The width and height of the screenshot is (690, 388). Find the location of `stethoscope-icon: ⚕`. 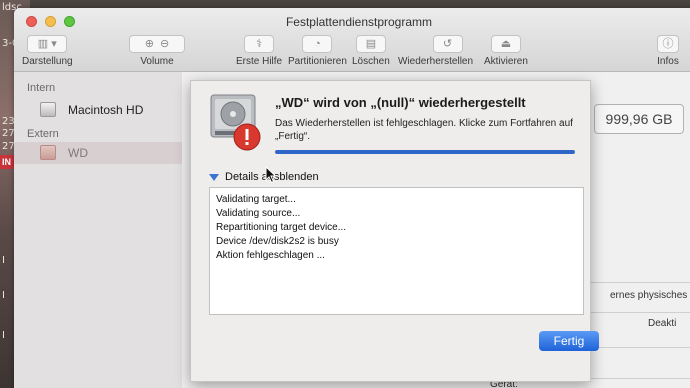

stethoscope-icon: ⚕ is located at coordinates (259, 44).